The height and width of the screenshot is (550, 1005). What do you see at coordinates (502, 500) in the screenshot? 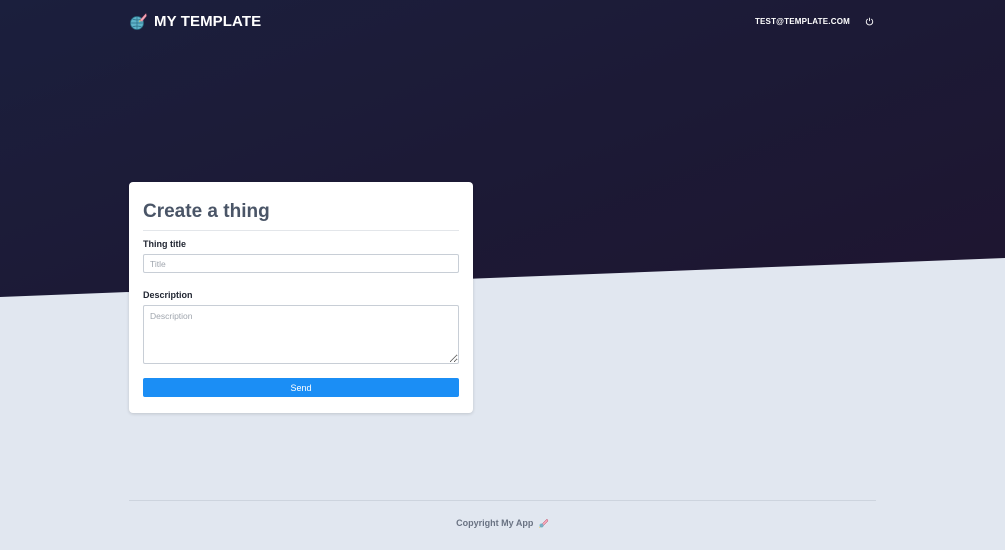
I see `footer-divider` at bounding box center [502, 500].